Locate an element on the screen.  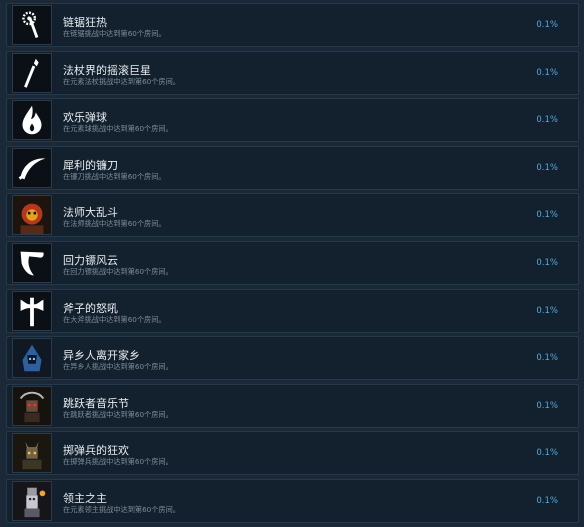
achievement-description: 在元素领主挑战中达到第60个房间。 is located at coordinates (121, 509).